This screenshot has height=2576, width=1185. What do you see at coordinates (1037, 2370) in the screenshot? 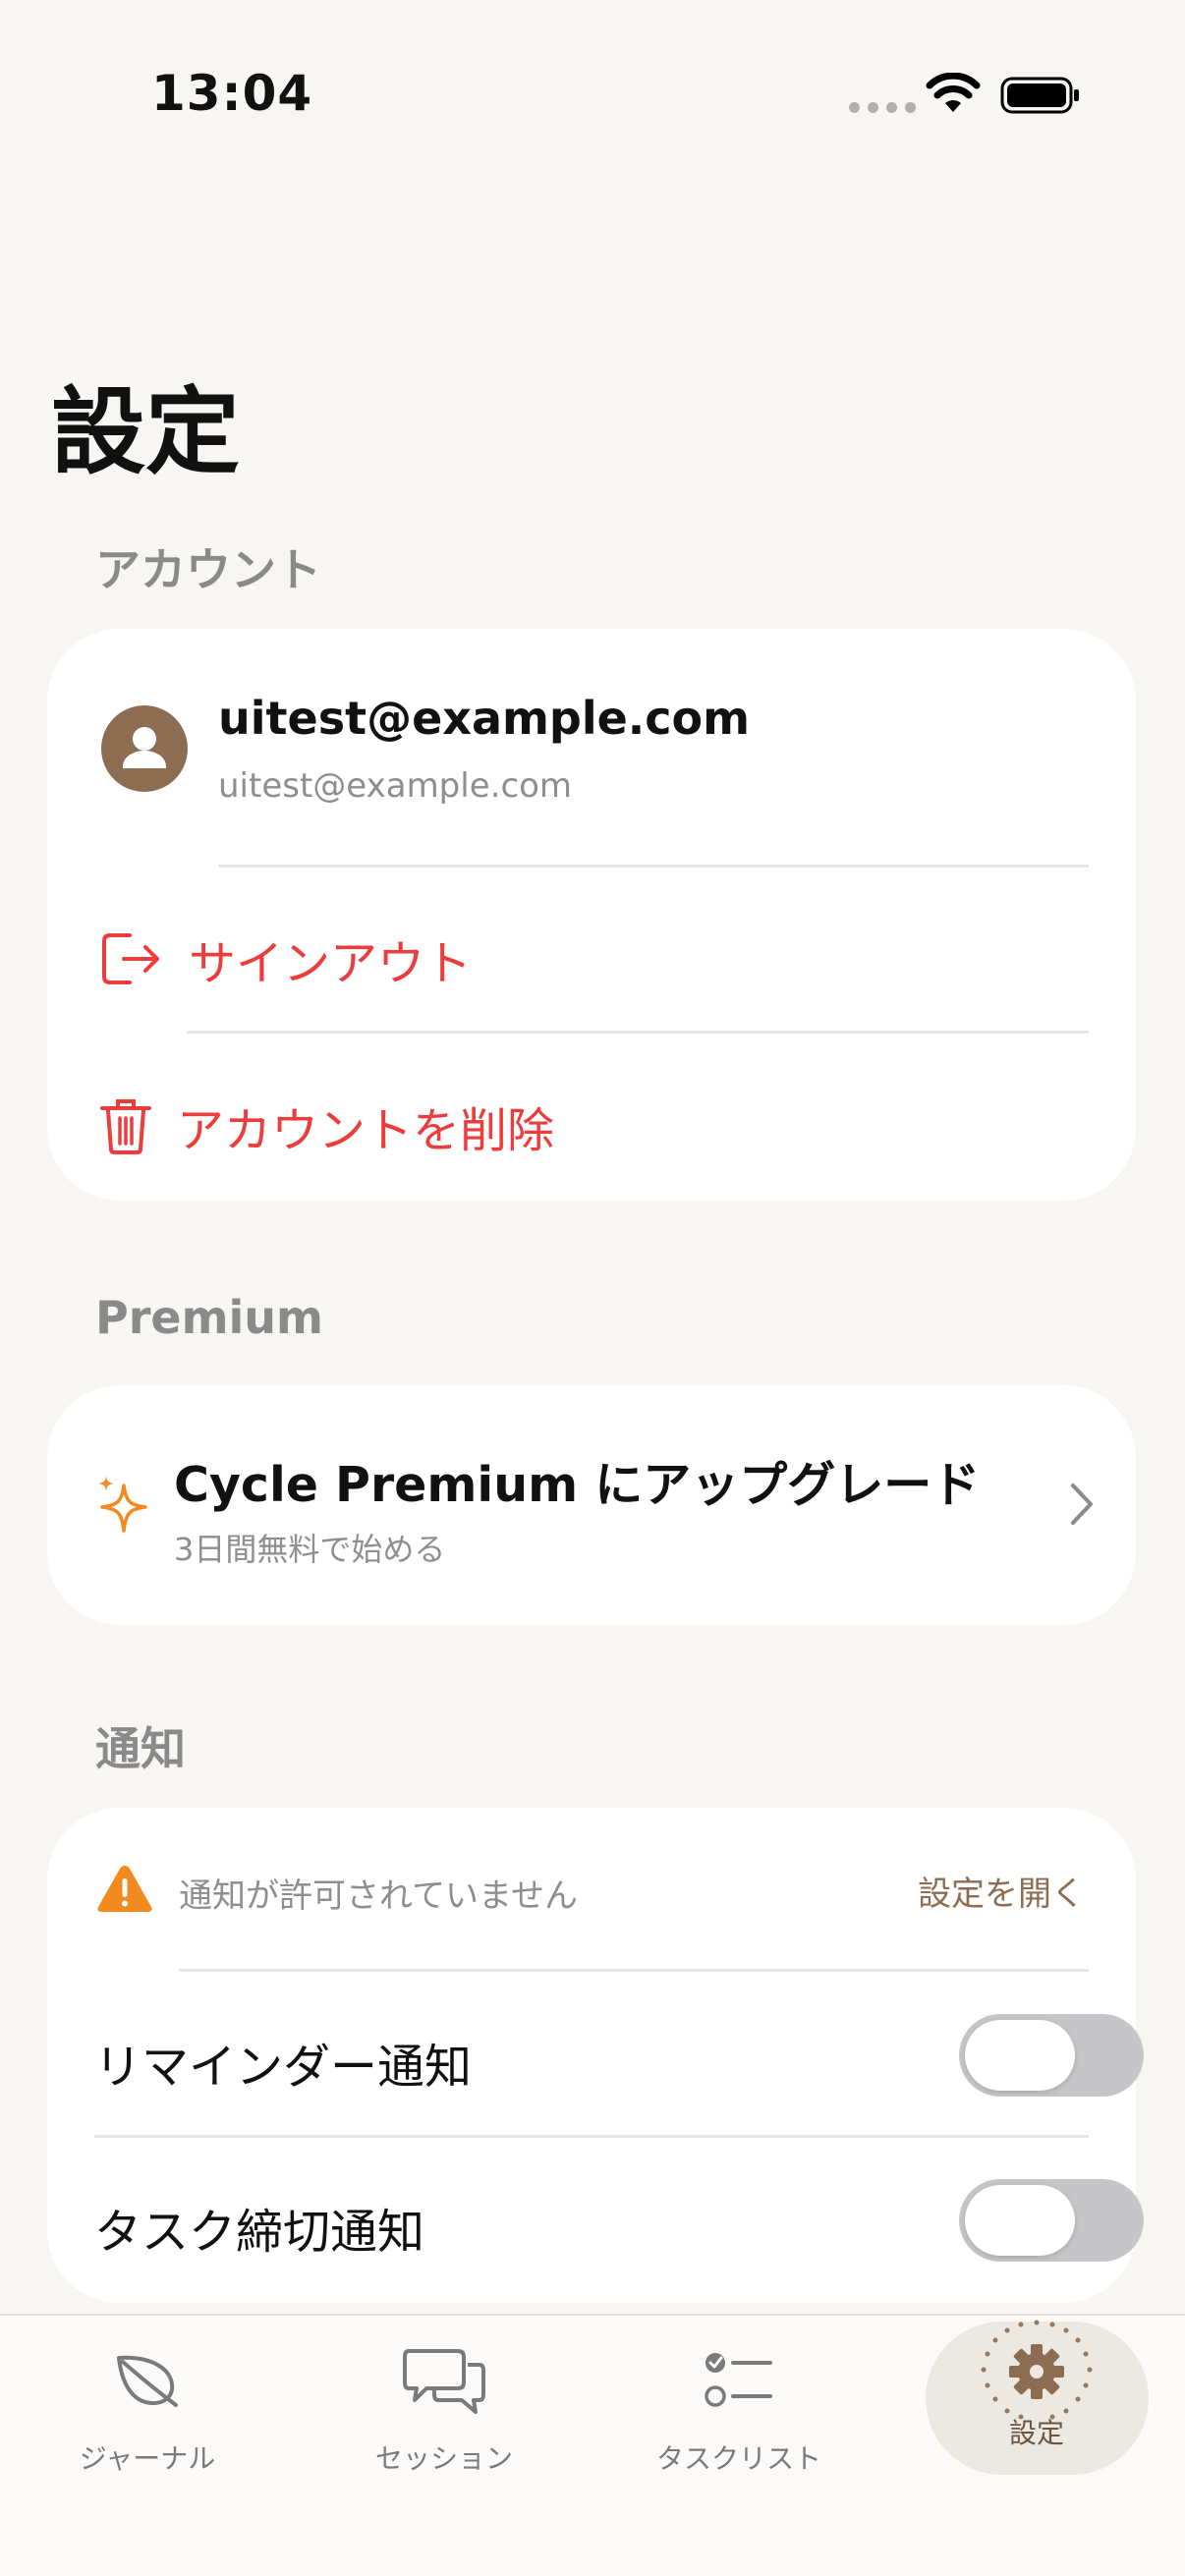
I see `gear-icon` at bounding box center [1037, 2370].